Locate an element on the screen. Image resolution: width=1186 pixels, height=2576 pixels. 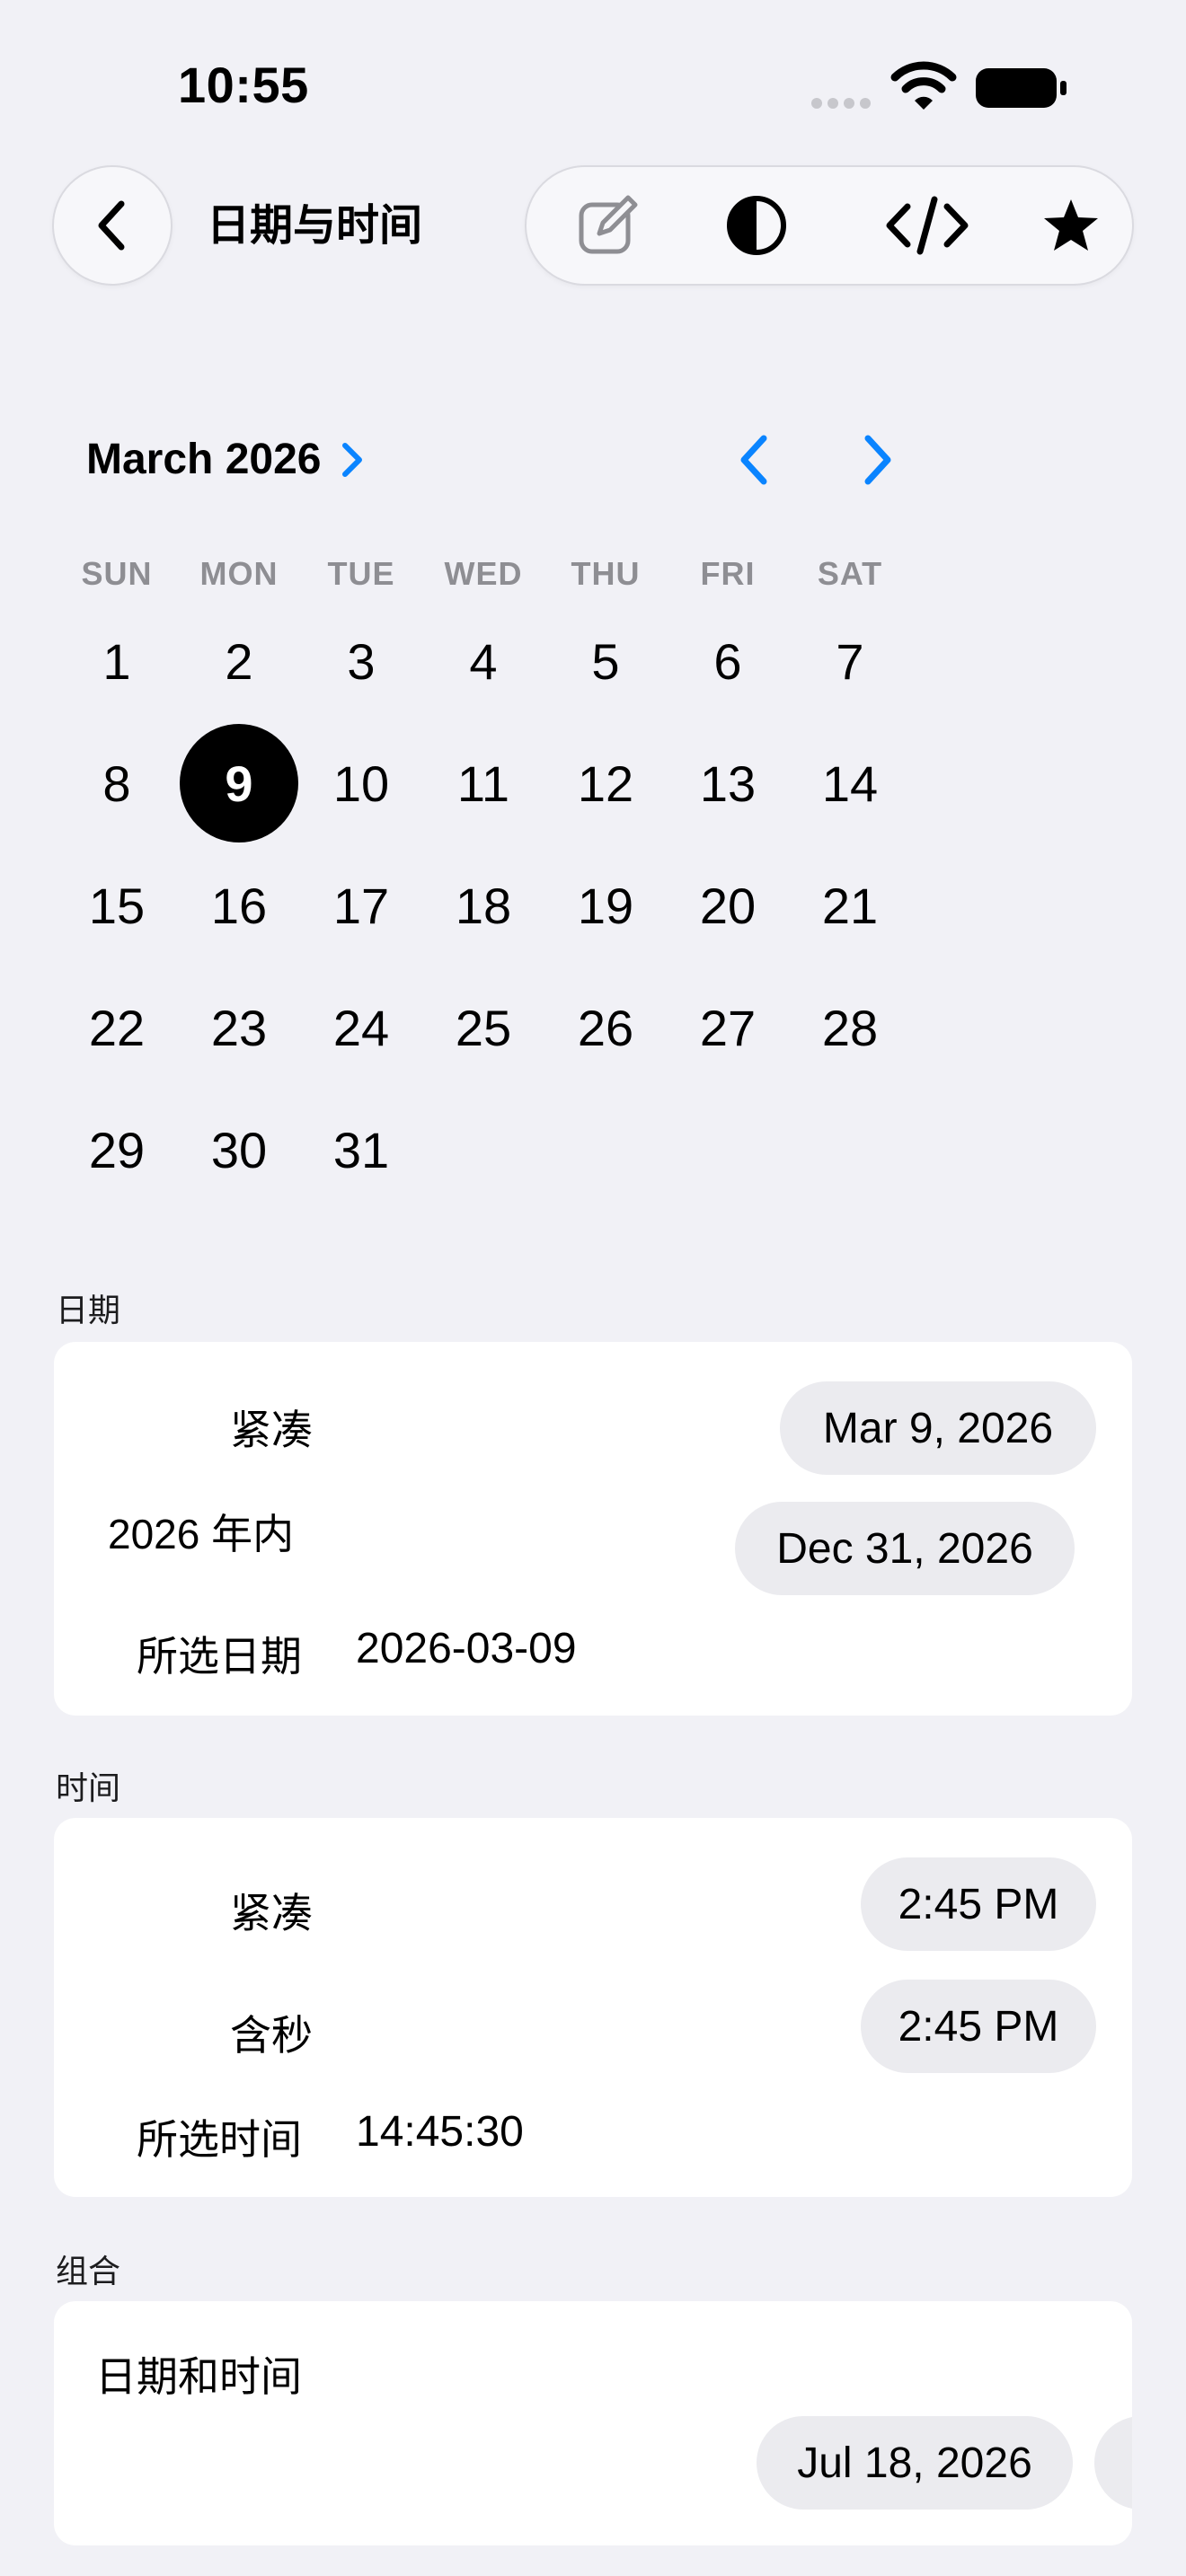
calendar-day-number: 7 is located at coordinates (850, 661).